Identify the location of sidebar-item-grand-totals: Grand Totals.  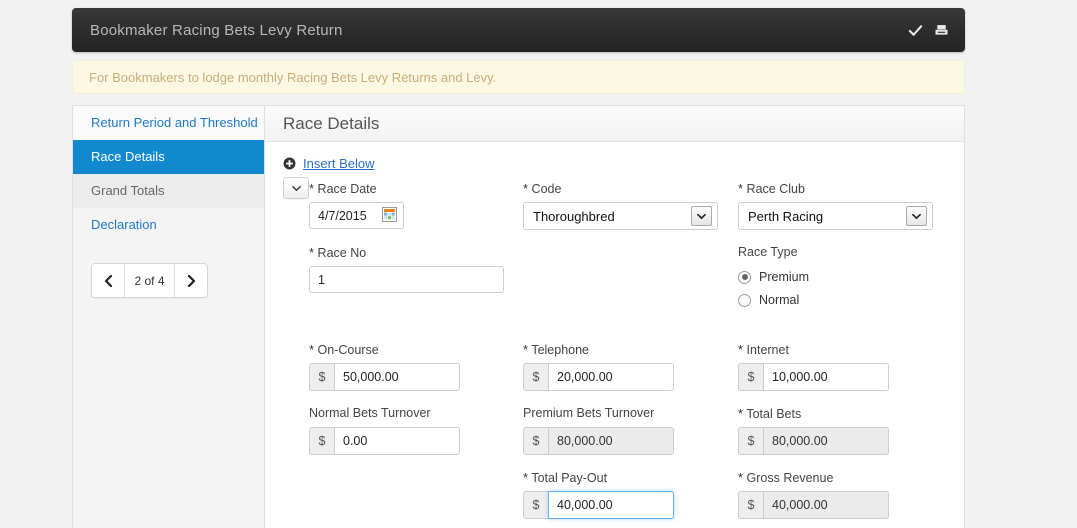
(168, 191).